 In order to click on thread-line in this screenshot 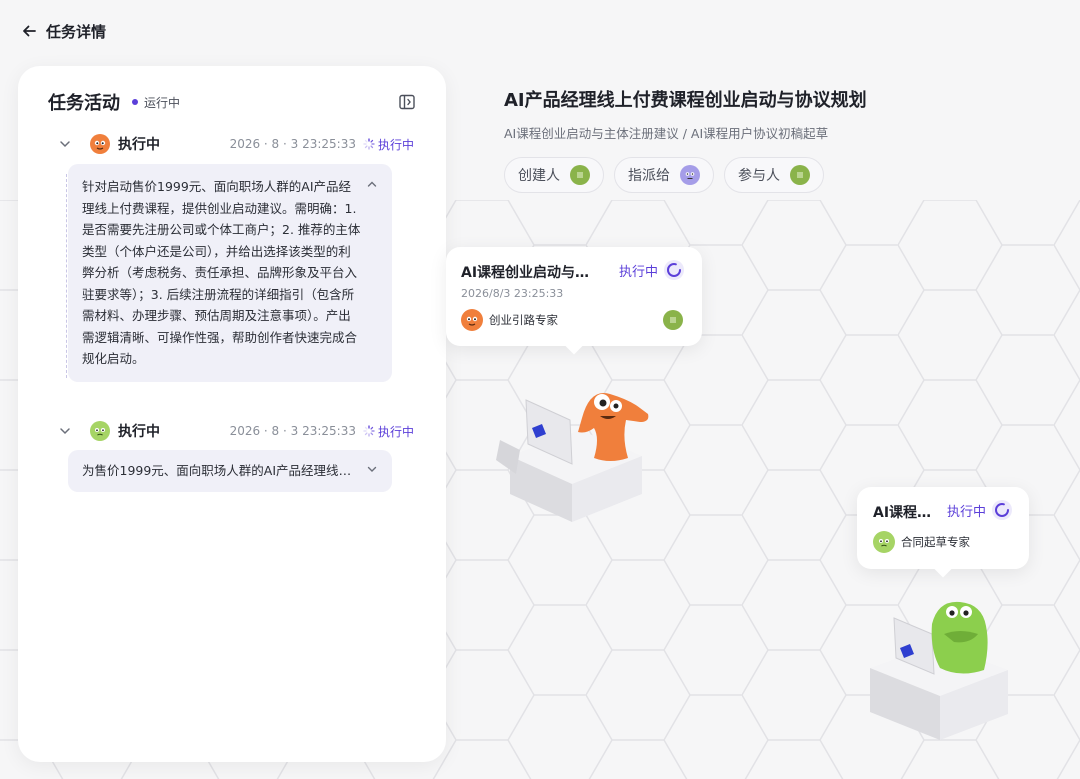, I will do `click(66, 276)`.